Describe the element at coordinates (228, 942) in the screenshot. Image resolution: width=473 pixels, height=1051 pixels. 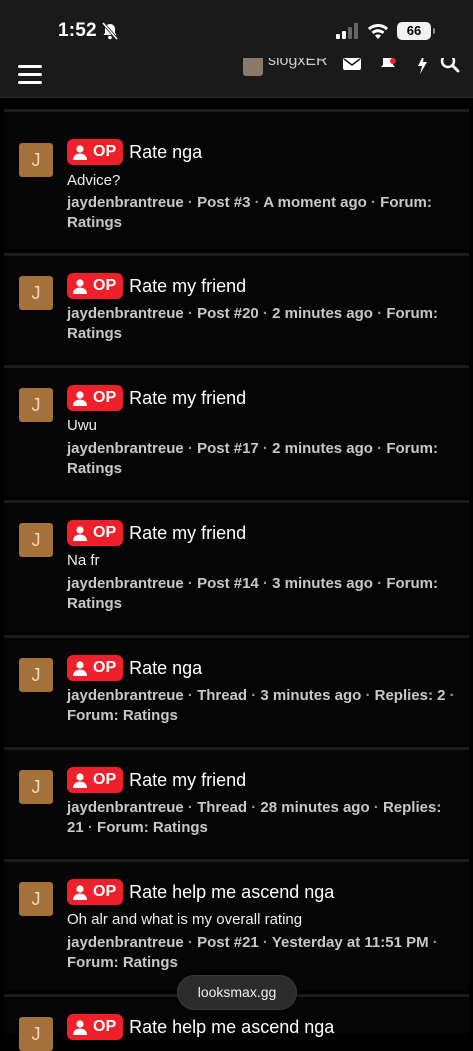
I see `post-number: Post #21` at that location.